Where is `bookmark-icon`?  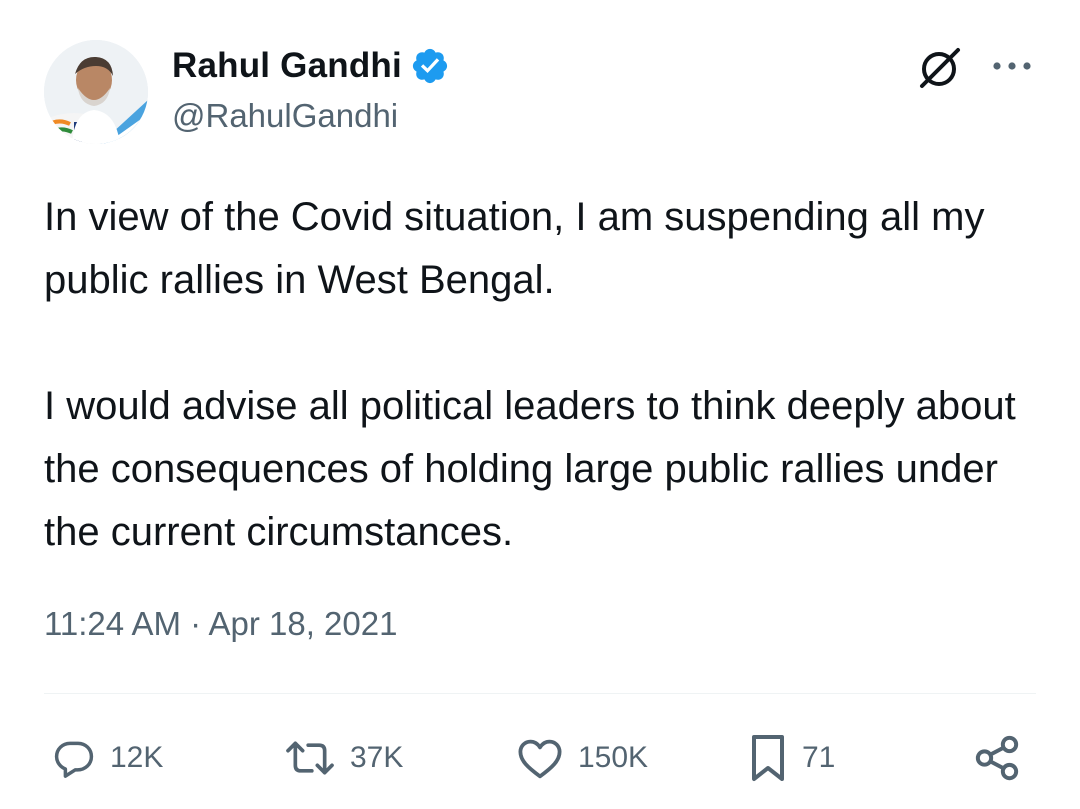
bookmark-icon is located at coordinates (768, 758).